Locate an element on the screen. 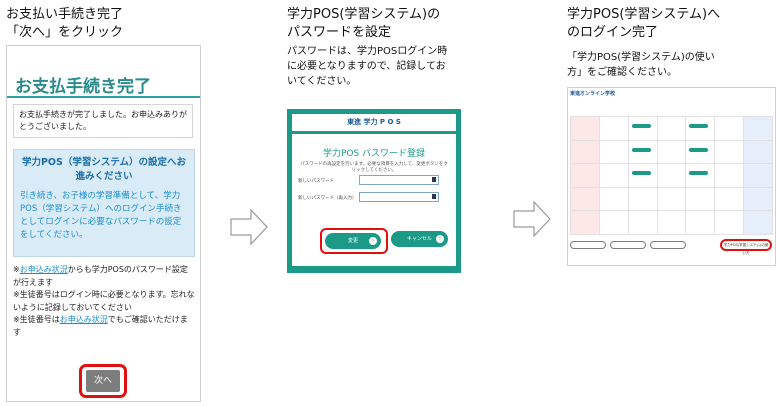 The image size is (776, 406). application-status-link-2: お申込み状況 is located at coordinates (84, 319).